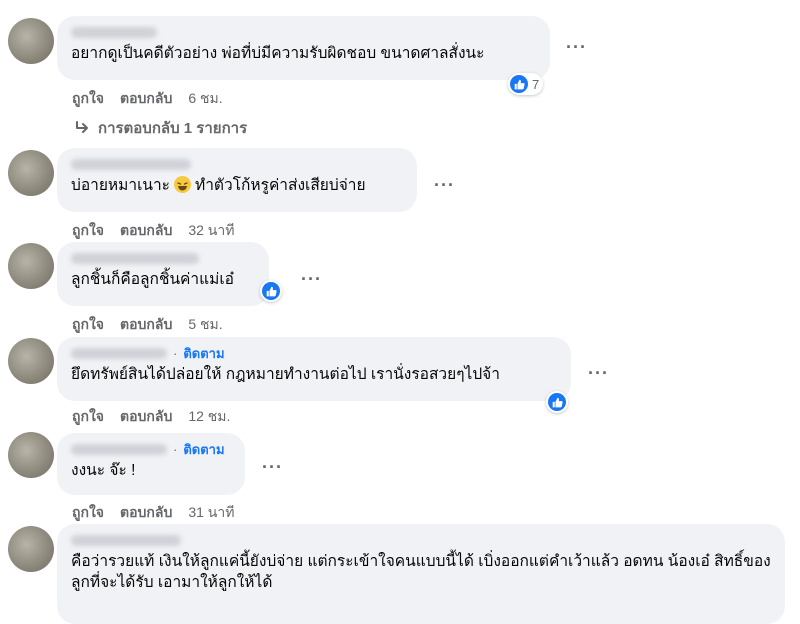 The width and height of the screenshot is (800, 624). Describe the element at coordinates (182, 184) in the screenshot. I see `laughing-emoji-icon` at that location.